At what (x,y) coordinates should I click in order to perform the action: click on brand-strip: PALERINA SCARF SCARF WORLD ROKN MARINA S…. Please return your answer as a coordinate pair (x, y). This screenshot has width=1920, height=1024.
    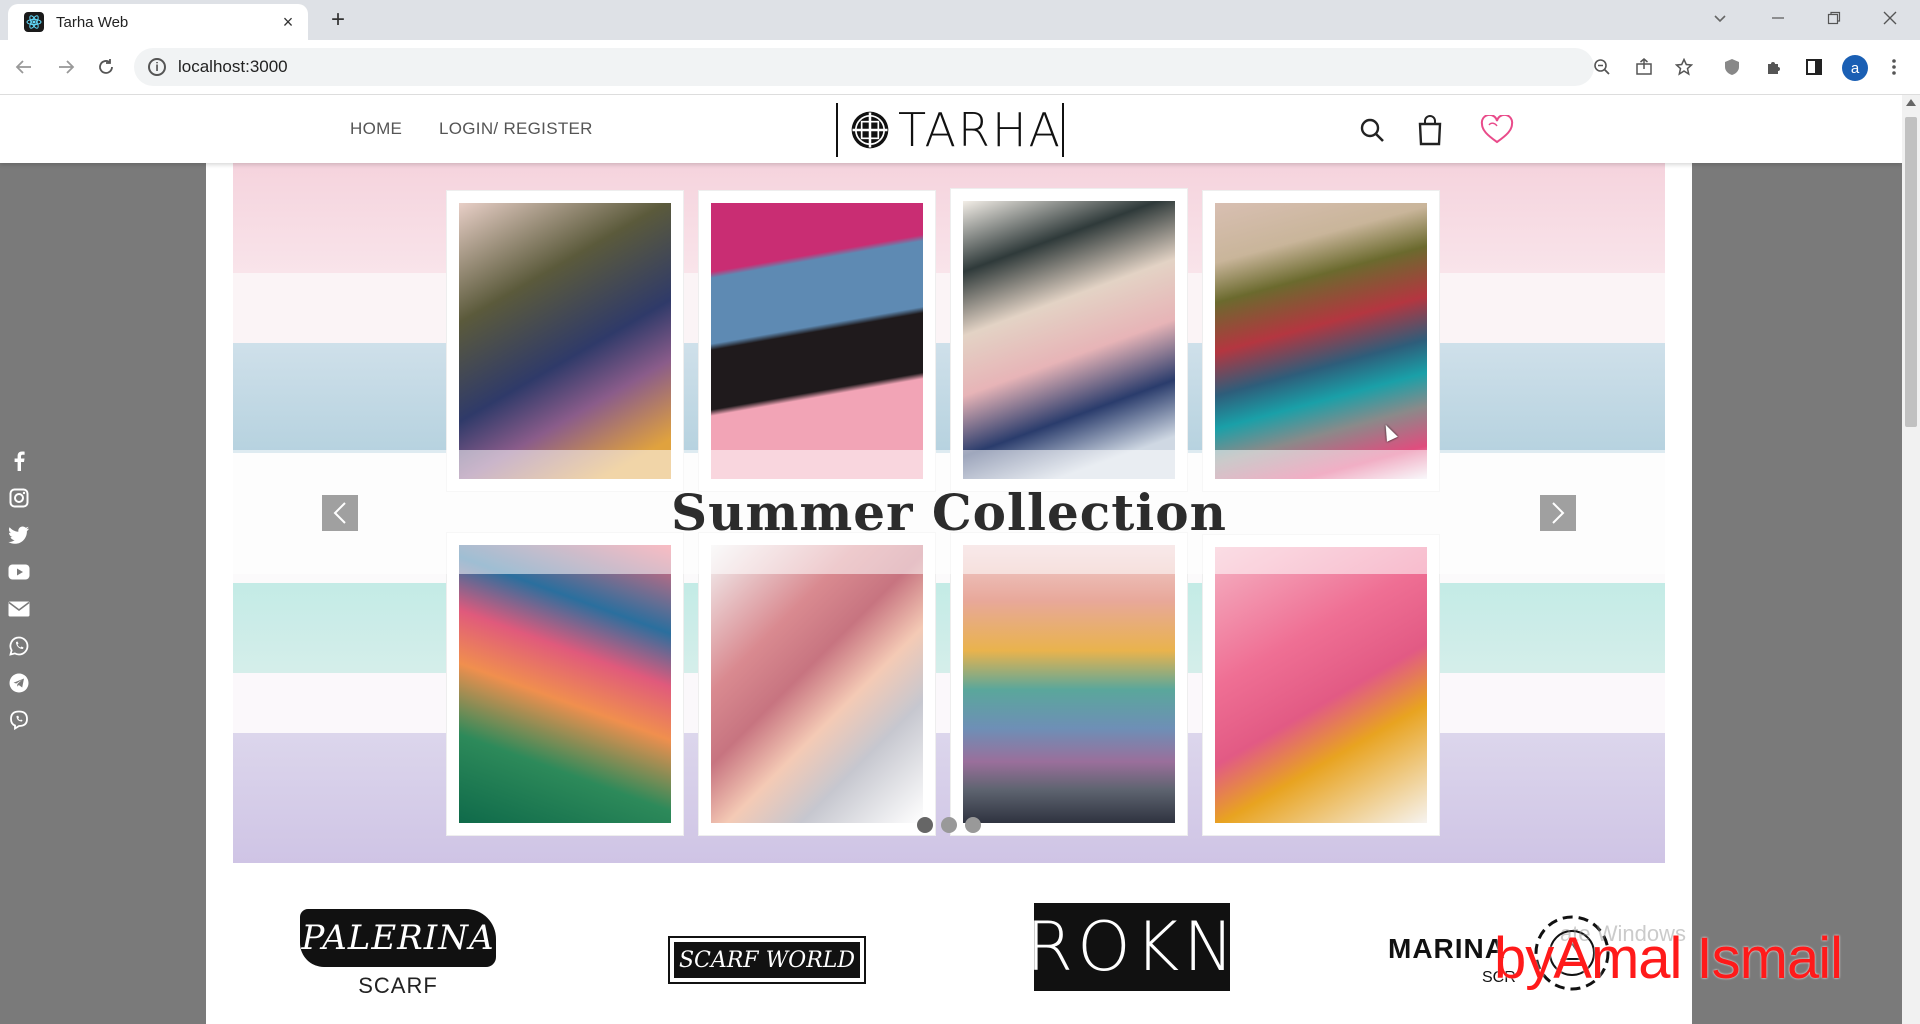
    Looking at the image, I should click on (949, 943).